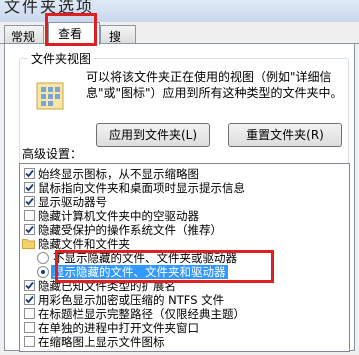 This screenshot has width=359, height=355. Describe the element at coordinates (118, 43) in the screenshot. I see `tab-search: 搜索` at that location.